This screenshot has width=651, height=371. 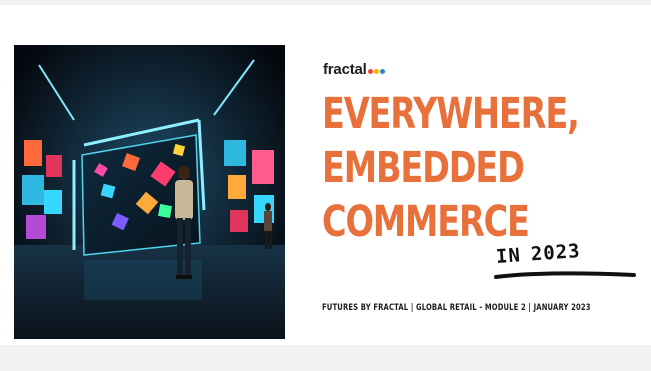 I want to click on fractal-logo: fractal, so click(x=354, y=69).